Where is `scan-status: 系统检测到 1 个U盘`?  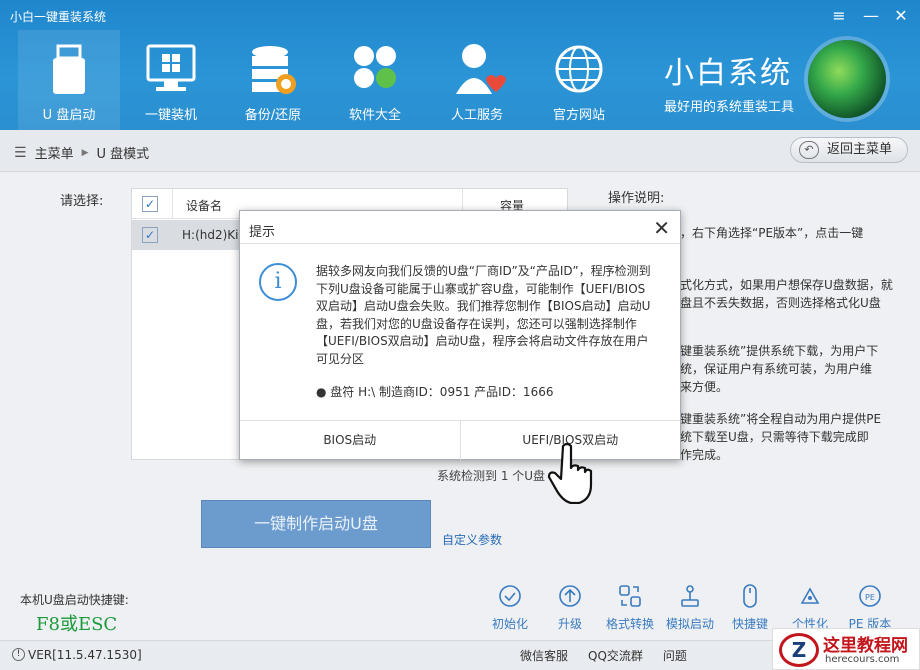 scan-status: 系统检测到 1 个U盘 is located at coordinates (491, 476).